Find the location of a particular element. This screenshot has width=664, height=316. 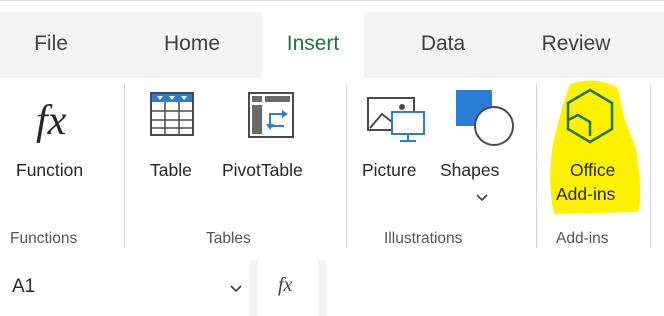

office-addins-label-line1: Office is located at coordinates (593, 170).